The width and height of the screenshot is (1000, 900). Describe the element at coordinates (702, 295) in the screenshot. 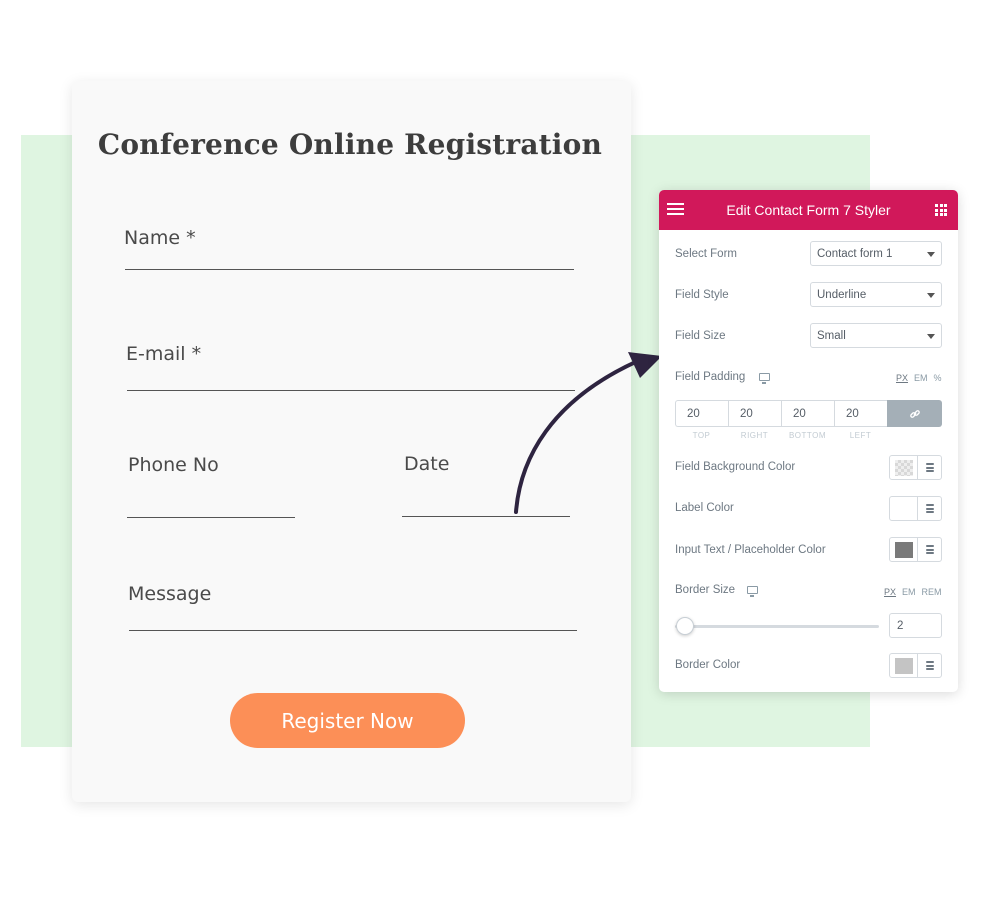

I see `field-style-label: Field Style` at that location.